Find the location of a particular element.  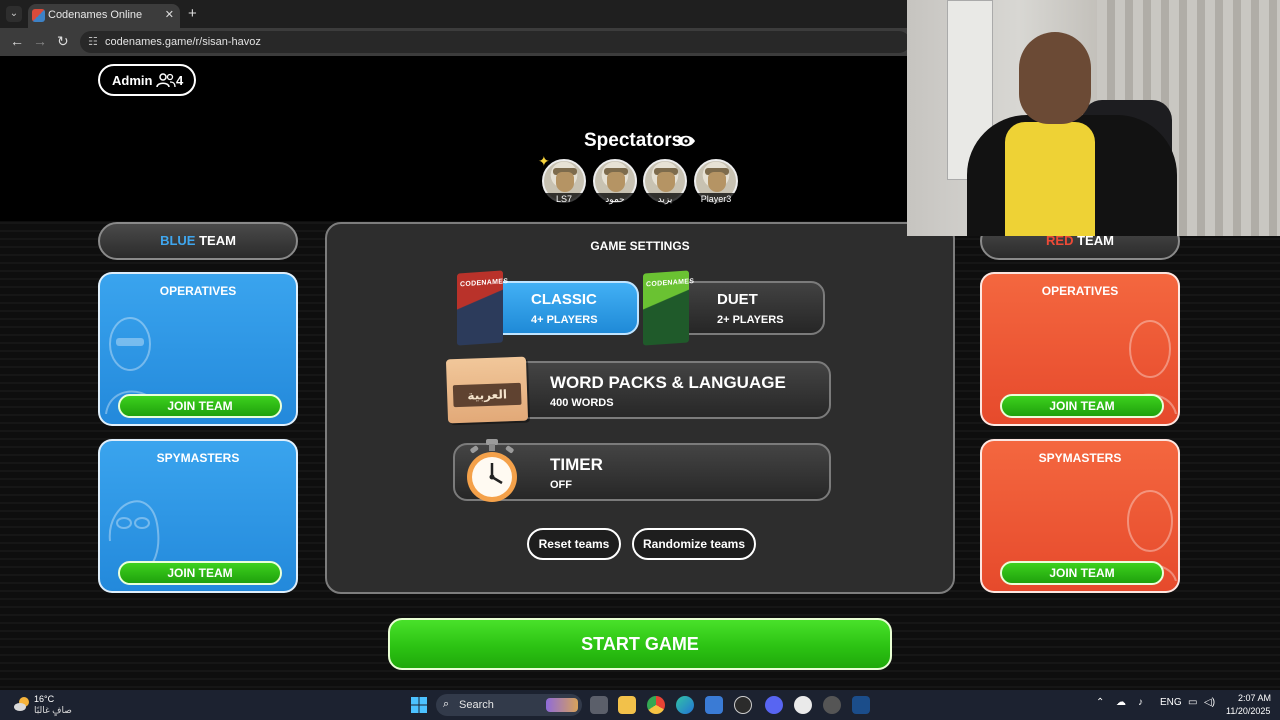

clock-time: 2:07 AM is located at coordinates (1254, 698).